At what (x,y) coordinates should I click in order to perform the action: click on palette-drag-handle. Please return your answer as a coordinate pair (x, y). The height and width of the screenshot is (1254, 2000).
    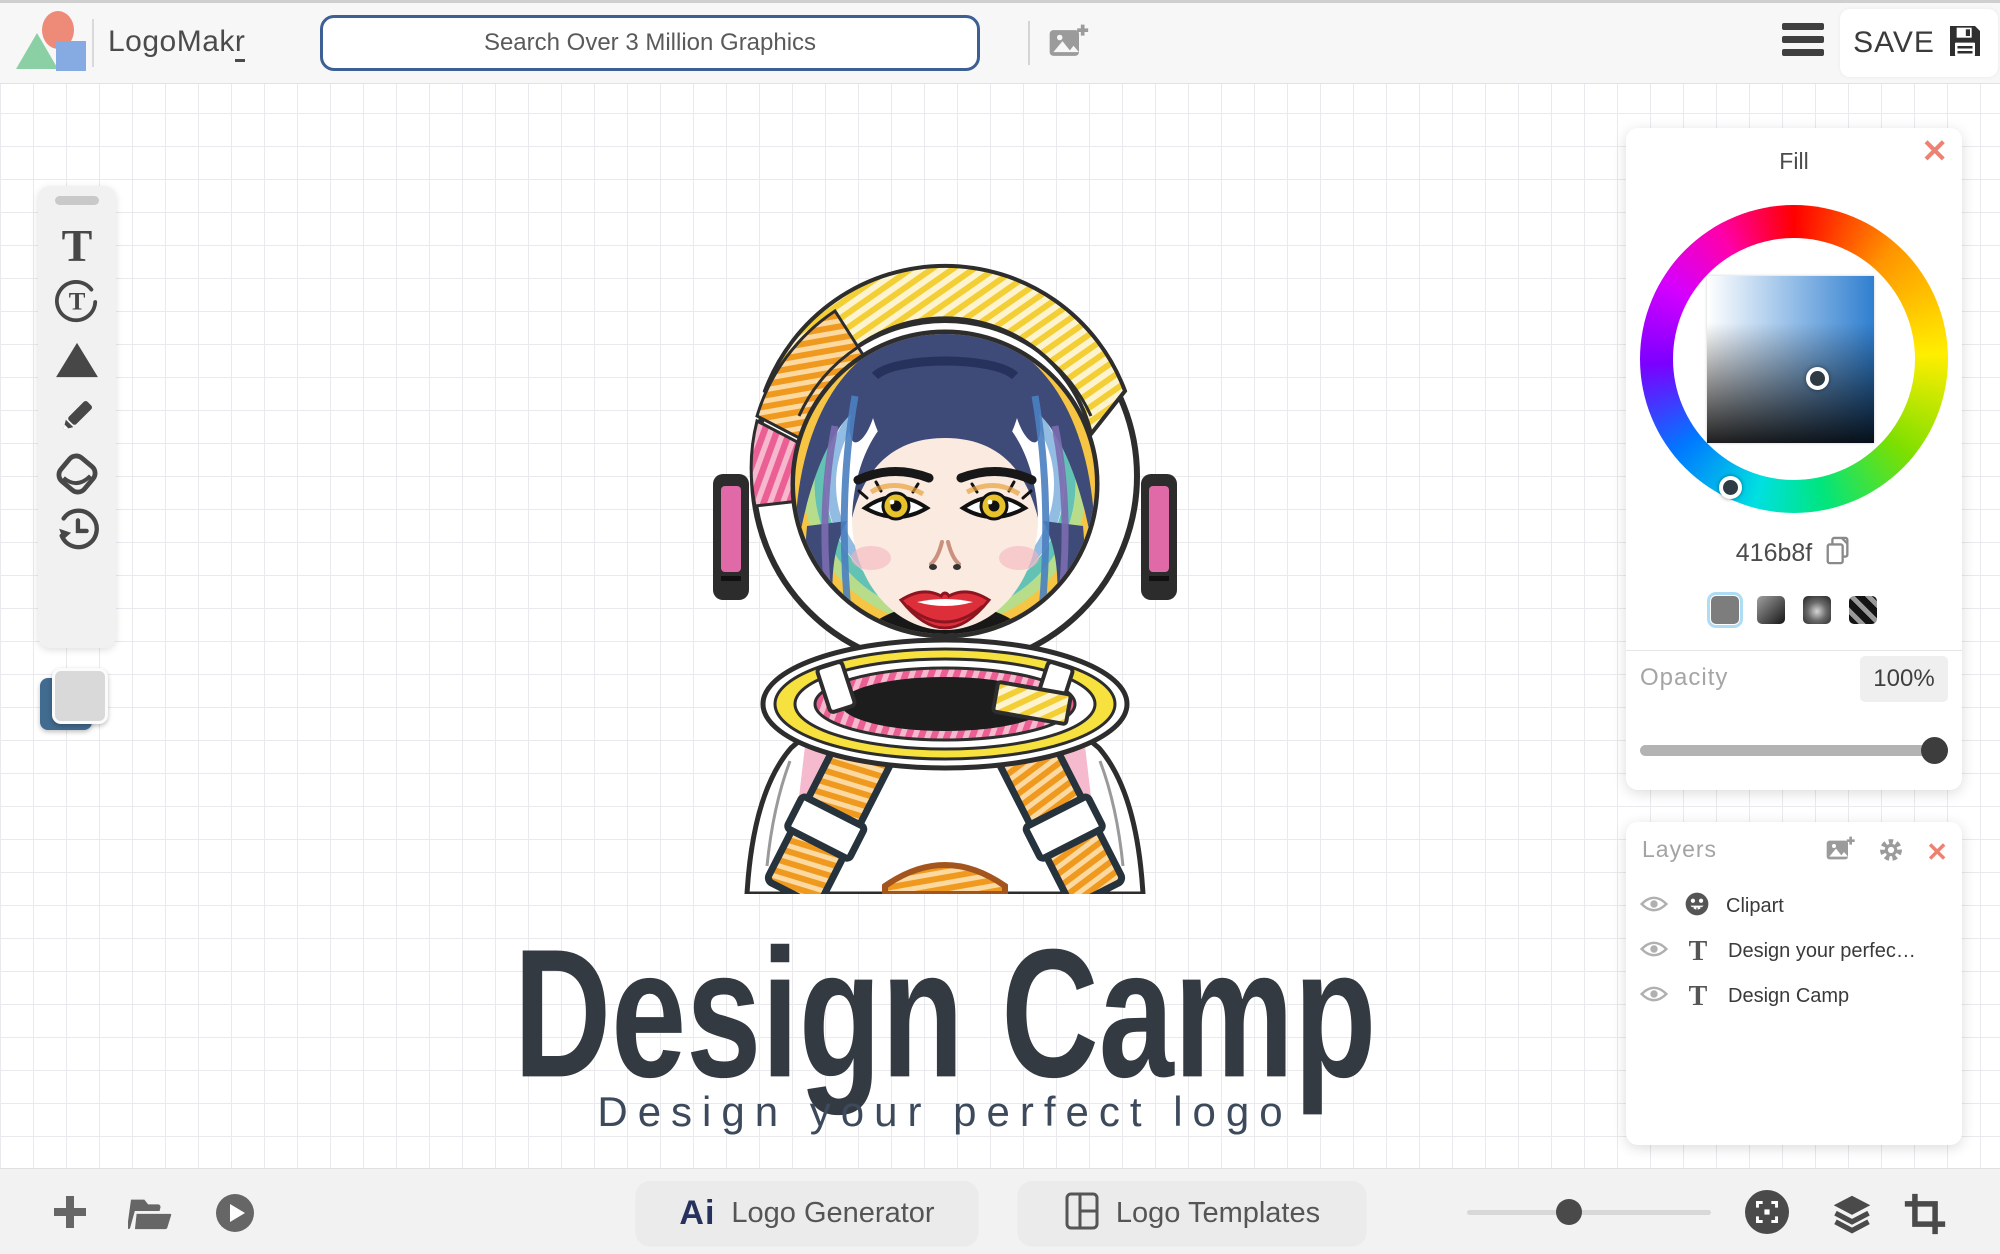
    Looking at the image, I should click on (77, 200).